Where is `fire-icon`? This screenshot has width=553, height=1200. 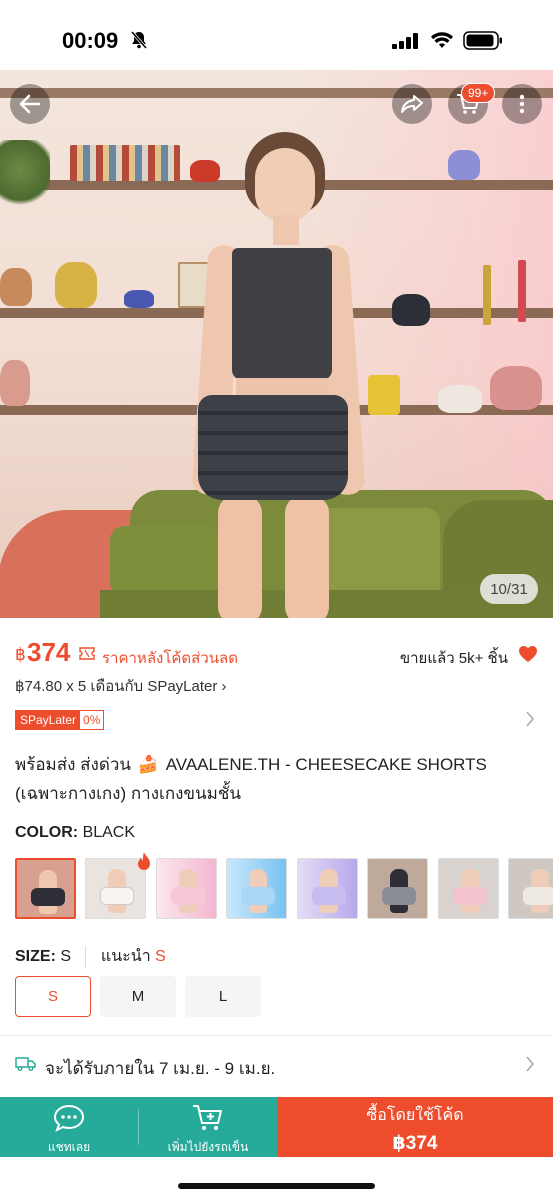 fire-icon is located at coordinates (144, 861).